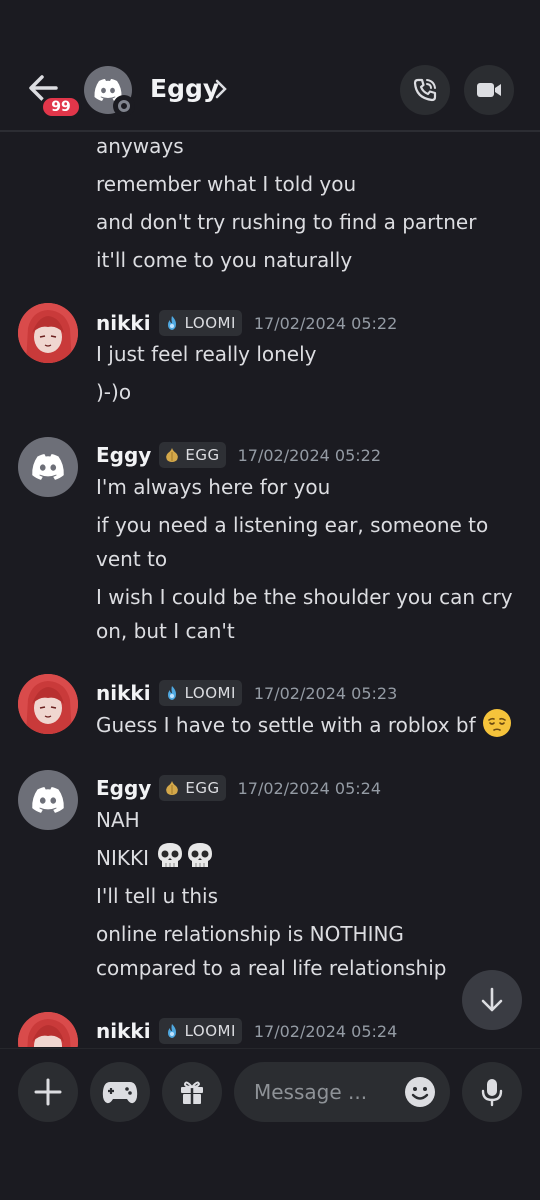 The height and width of the screenshot is (1200, 540). Describe the element at coordinates (246, 693) in the screenshot. I see `message-header: nikki LOOMI 17/02/2024 05:23` at that location.